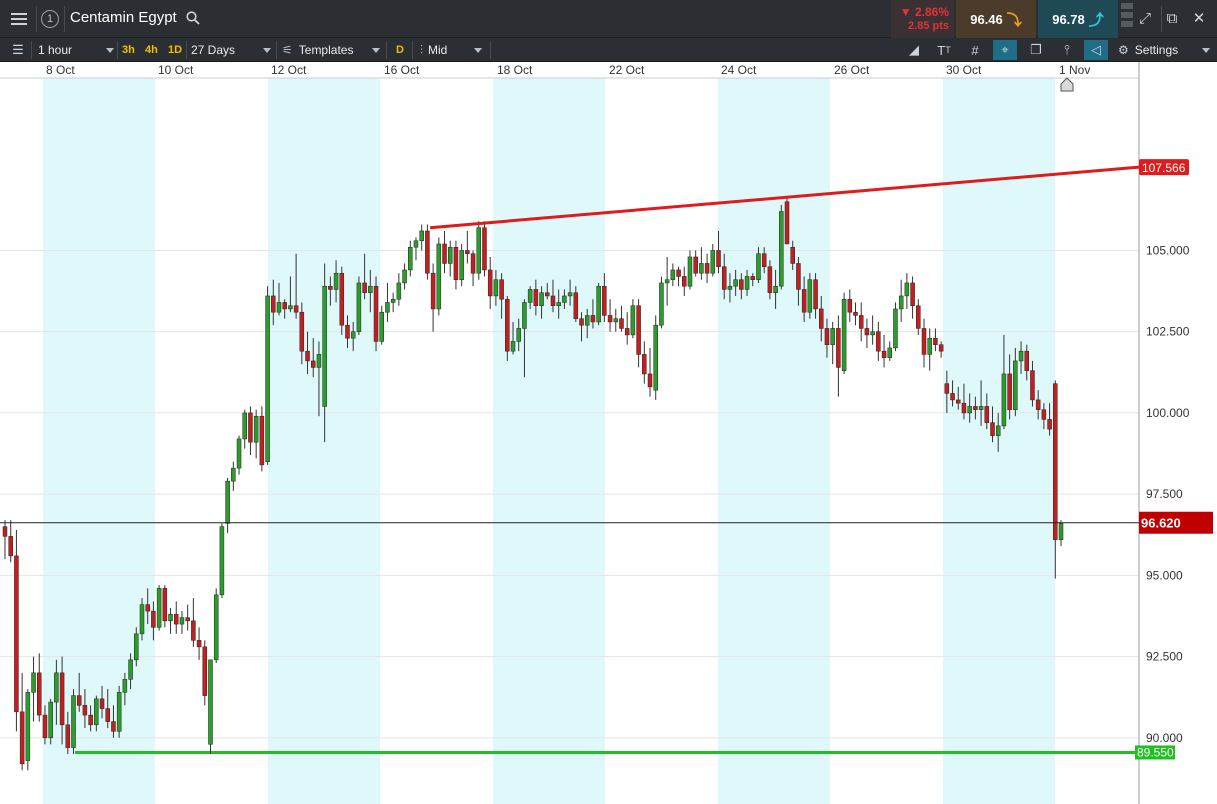  What do you see at coordinates (176, 70) in the screenshot?
I see `x-tick-label: 10 Oct` at bounding box center [176, 70].